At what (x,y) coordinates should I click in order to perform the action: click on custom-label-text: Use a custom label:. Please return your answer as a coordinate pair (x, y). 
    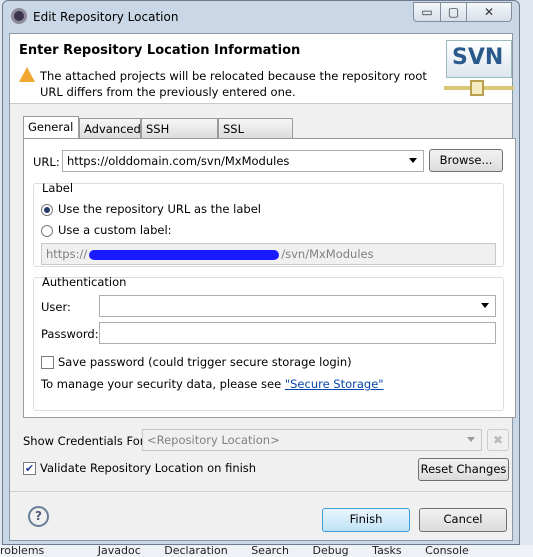
    Looking at the image, I should click on (115, 230).